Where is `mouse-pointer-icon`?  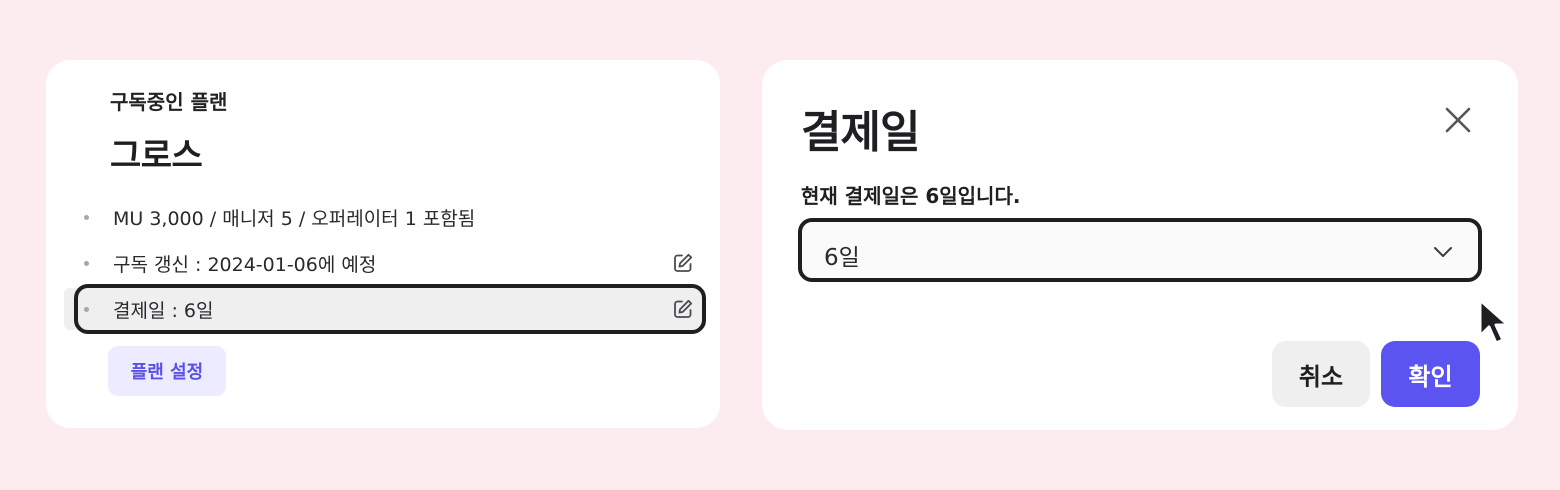
mouse-pointer-icon is located at coordinates (1494, 322).